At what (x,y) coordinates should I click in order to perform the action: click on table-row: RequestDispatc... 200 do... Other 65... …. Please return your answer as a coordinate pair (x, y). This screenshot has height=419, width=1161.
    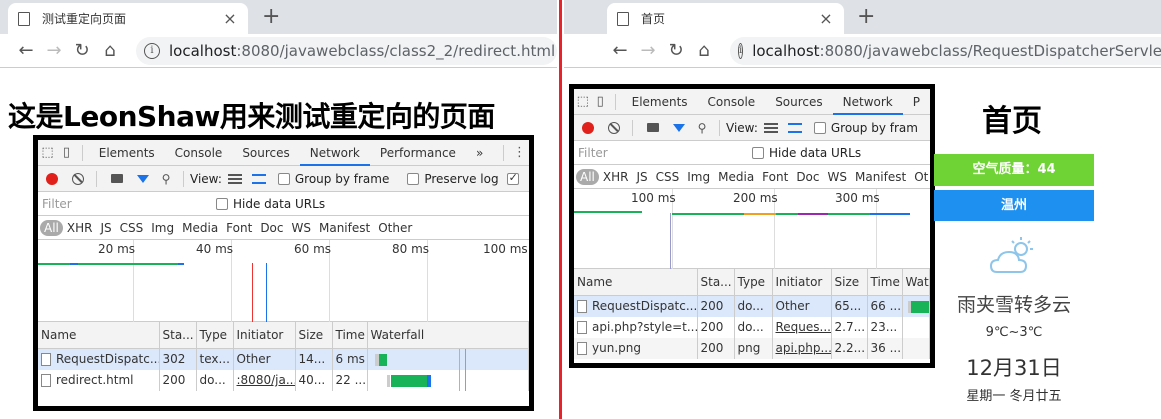
    Looking at the image, I should click on (752, 306).